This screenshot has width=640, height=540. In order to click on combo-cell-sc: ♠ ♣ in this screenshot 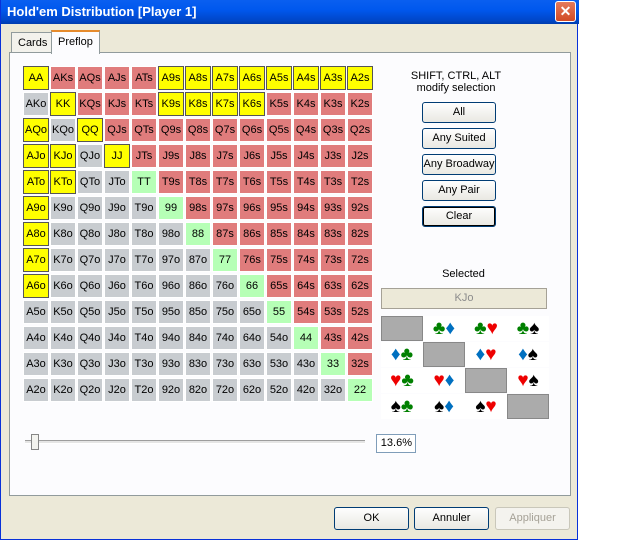, I will do `click(402, 406)`.